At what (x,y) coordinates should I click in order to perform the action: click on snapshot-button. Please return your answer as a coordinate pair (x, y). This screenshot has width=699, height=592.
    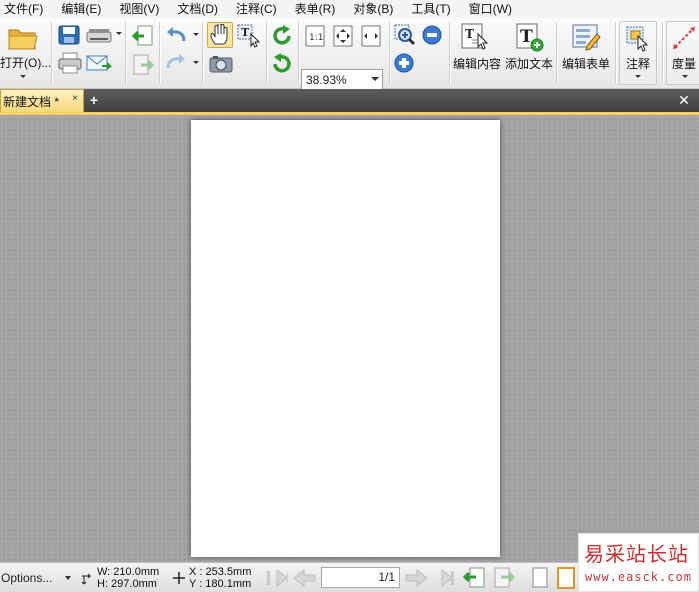
    Looking at the image, I should click on (221, 64).